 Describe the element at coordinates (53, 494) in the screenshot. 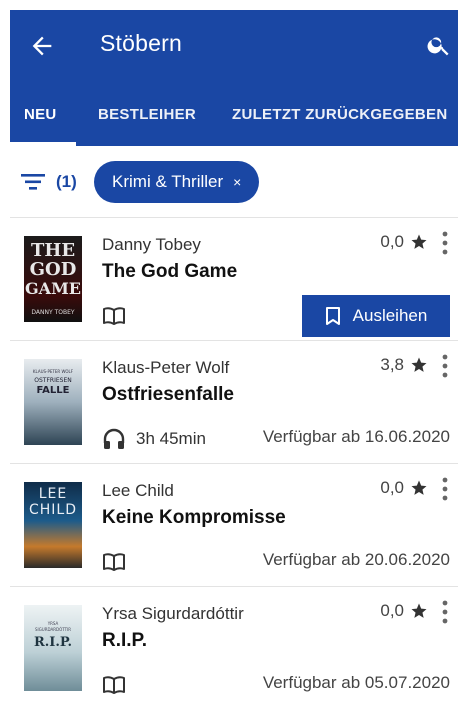

I see `cover-title-line: LEE` at that location.